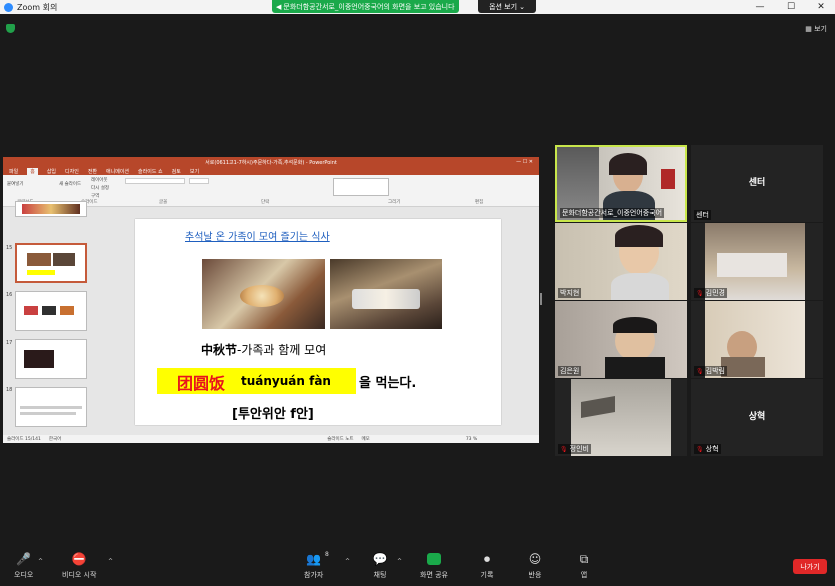 This screenshot has width=835, height=586. Describe the element at coordinates (37, 7) in the screenshot. I see `window-title: Zoom 회의` at that location.